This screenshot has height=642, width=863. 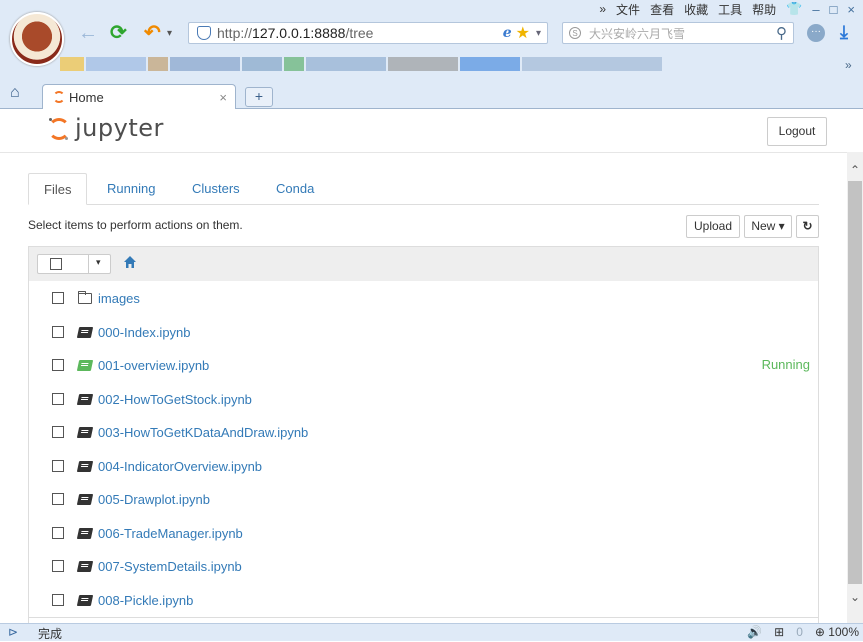 I want to click on item-link: 002-HowToGetStock.ipynb, so click(x=175, y=399).